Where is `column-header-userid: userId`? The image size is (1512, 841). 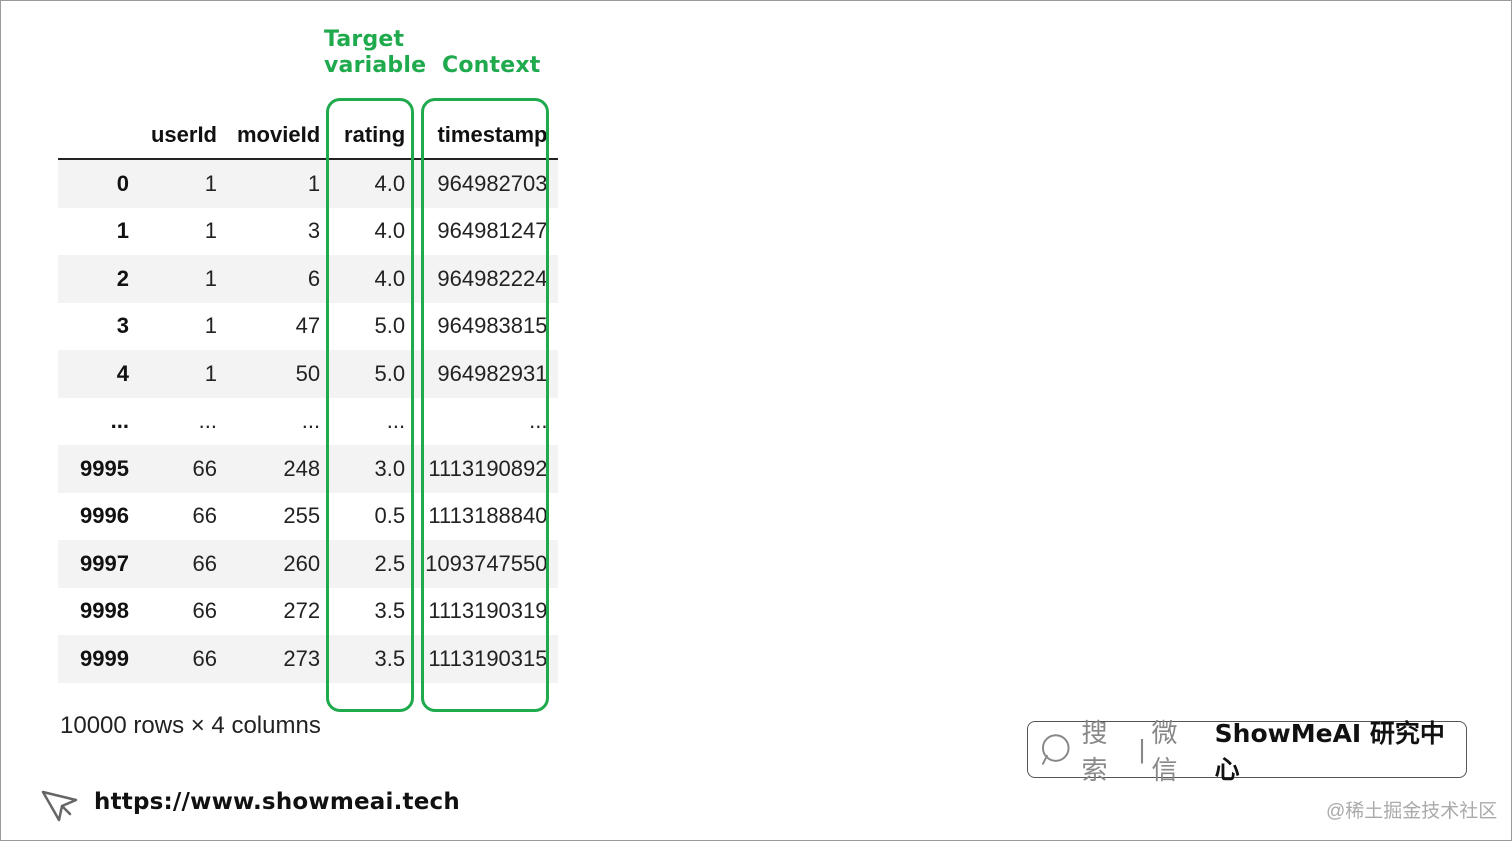
column-header-userid: userId is located at coordinates (183, 135).